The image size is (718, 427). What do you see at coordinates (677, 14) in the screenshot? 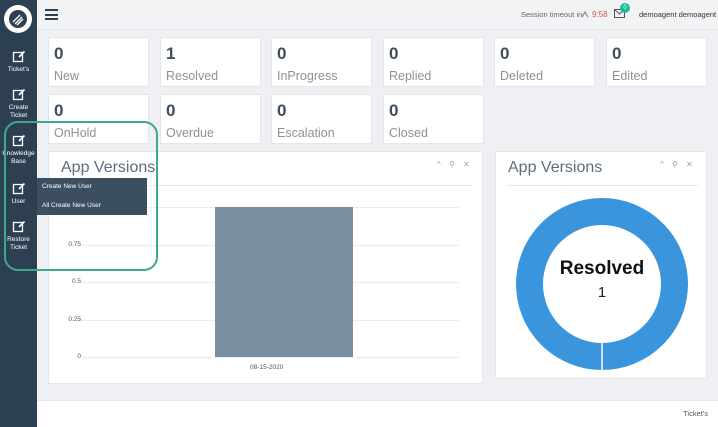
I see `user-menu: demoagent demoagent` at bounding box center [677, 14].